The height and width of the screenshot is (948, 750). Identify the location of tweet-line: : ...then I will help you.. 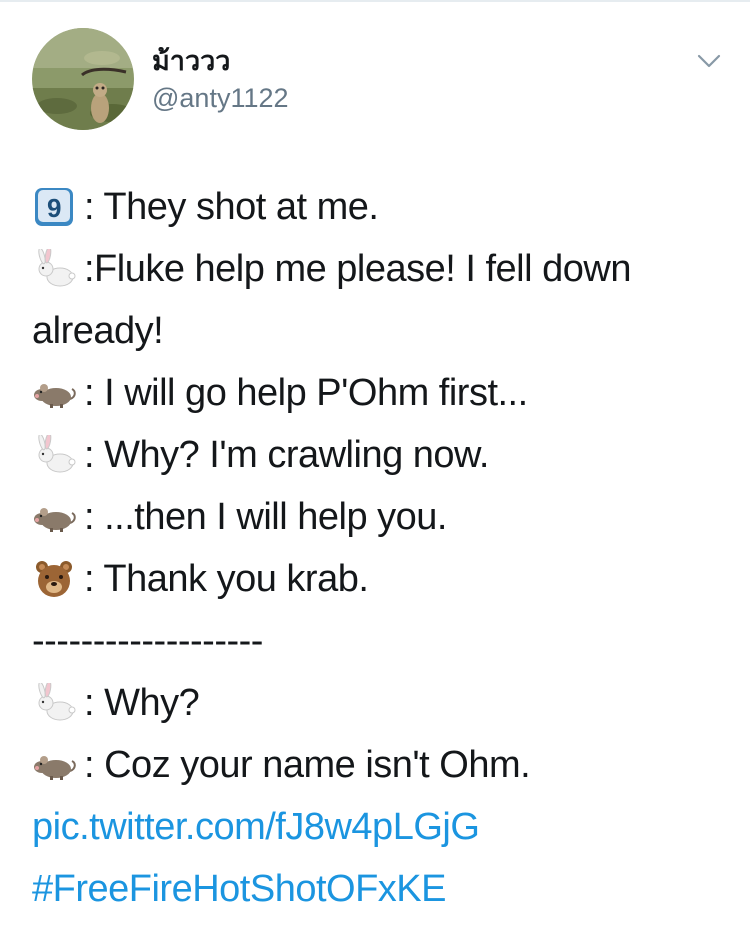
(377, 517).